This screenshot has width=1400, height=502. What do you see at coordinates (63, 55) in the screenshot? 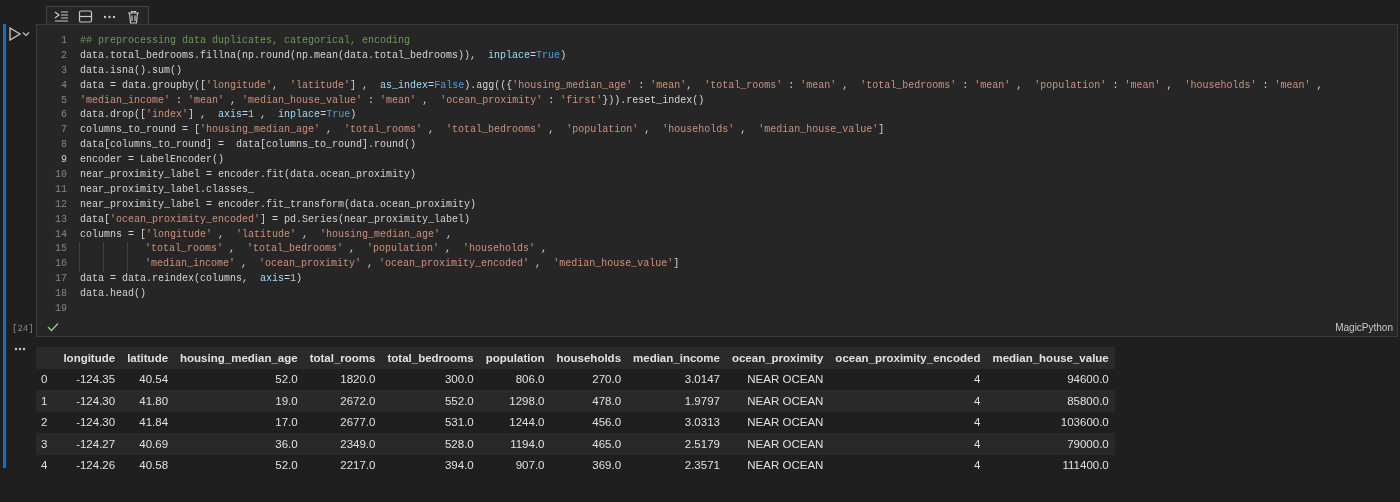
I see `line-number: 2` at bounding box center [63, 55].